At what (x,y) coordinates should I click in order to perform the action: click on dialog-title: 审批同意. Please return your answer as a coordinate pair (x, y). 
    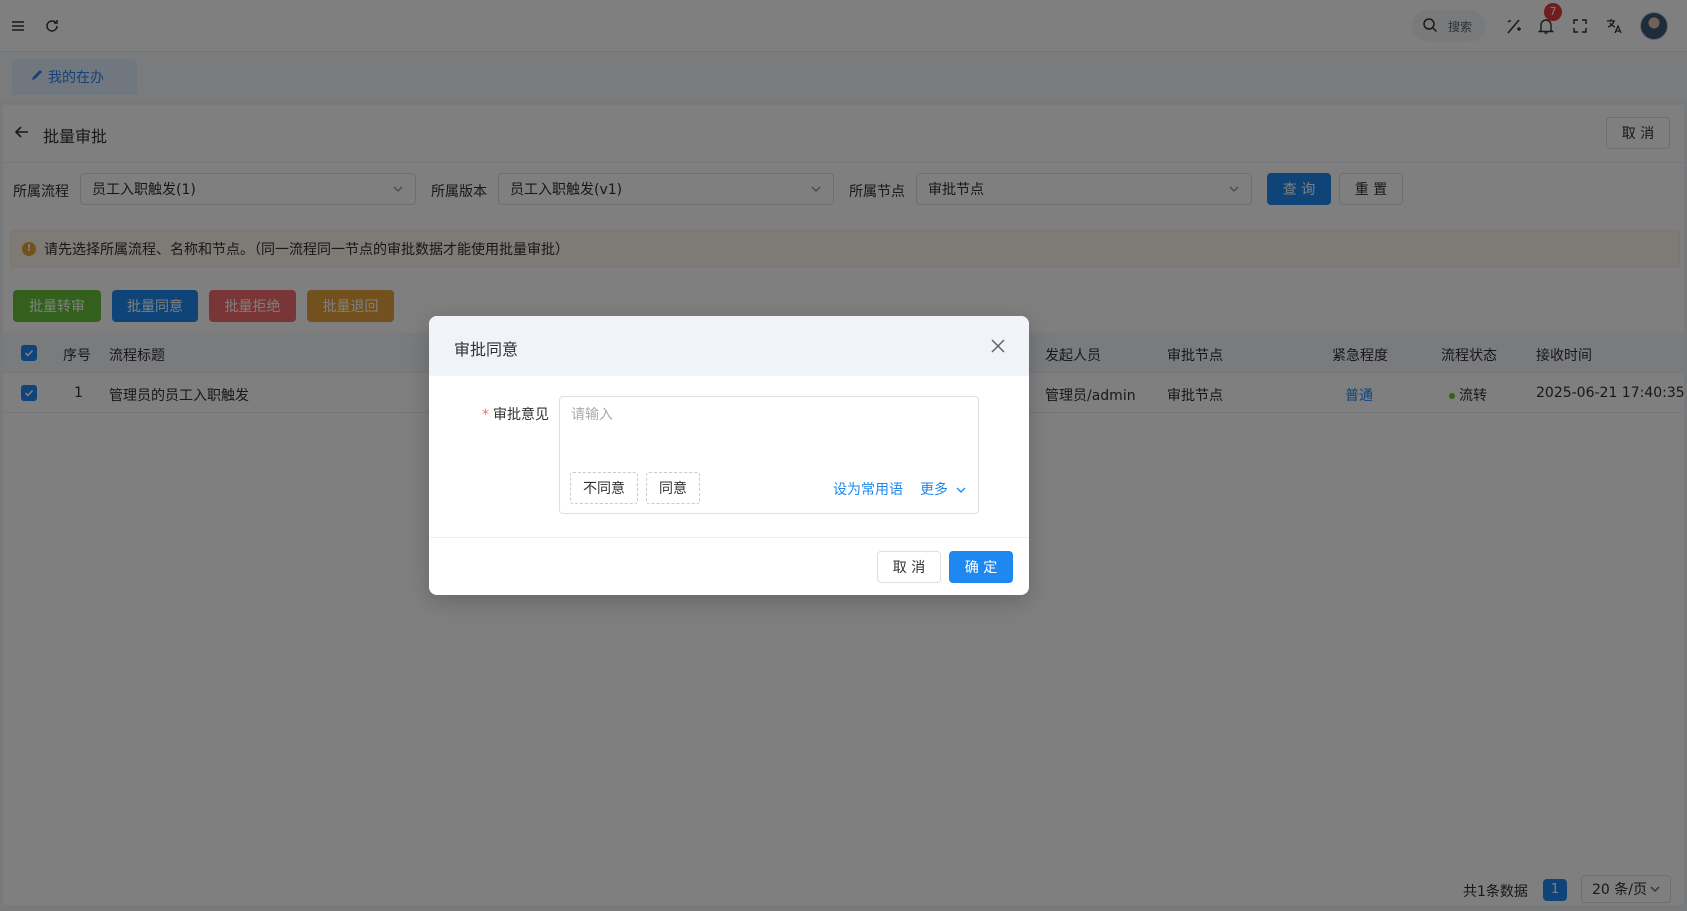
    Looking at the image, I should click on (486, 349).